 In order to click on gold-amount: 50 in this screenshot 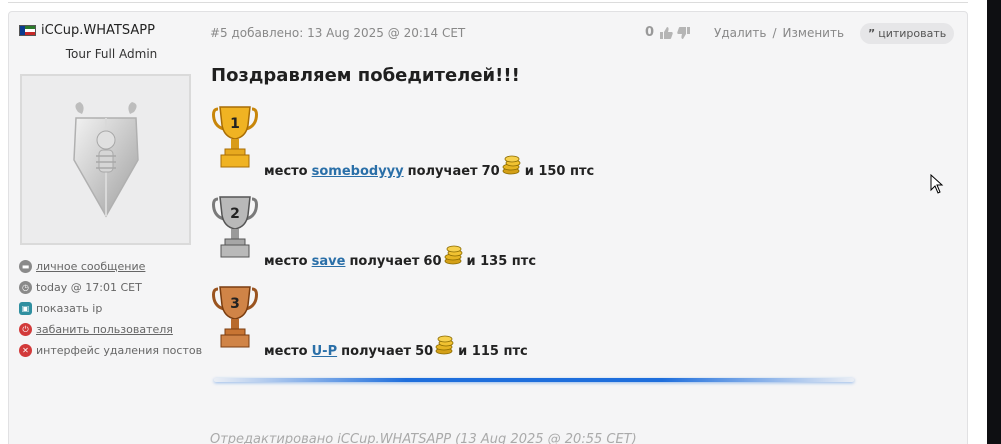, I will do `click(424, 351)`.